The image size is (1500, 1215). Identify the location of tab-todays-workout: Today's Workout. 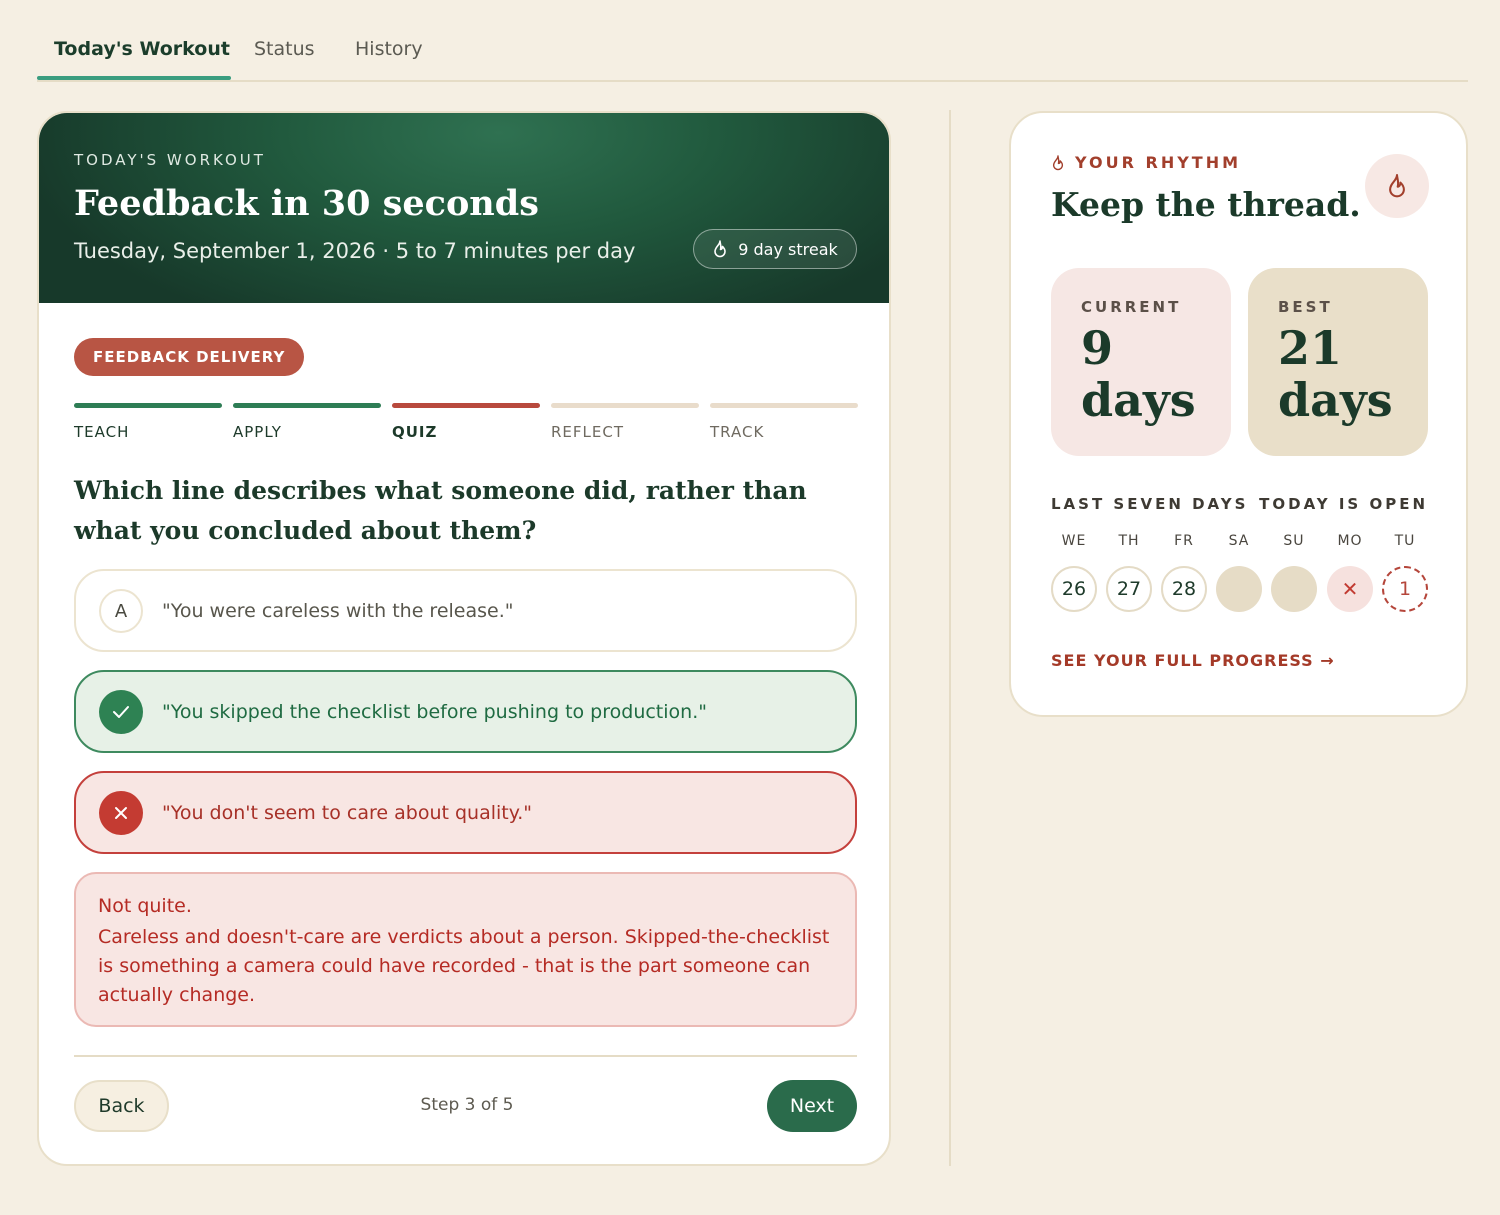
(142, 49).